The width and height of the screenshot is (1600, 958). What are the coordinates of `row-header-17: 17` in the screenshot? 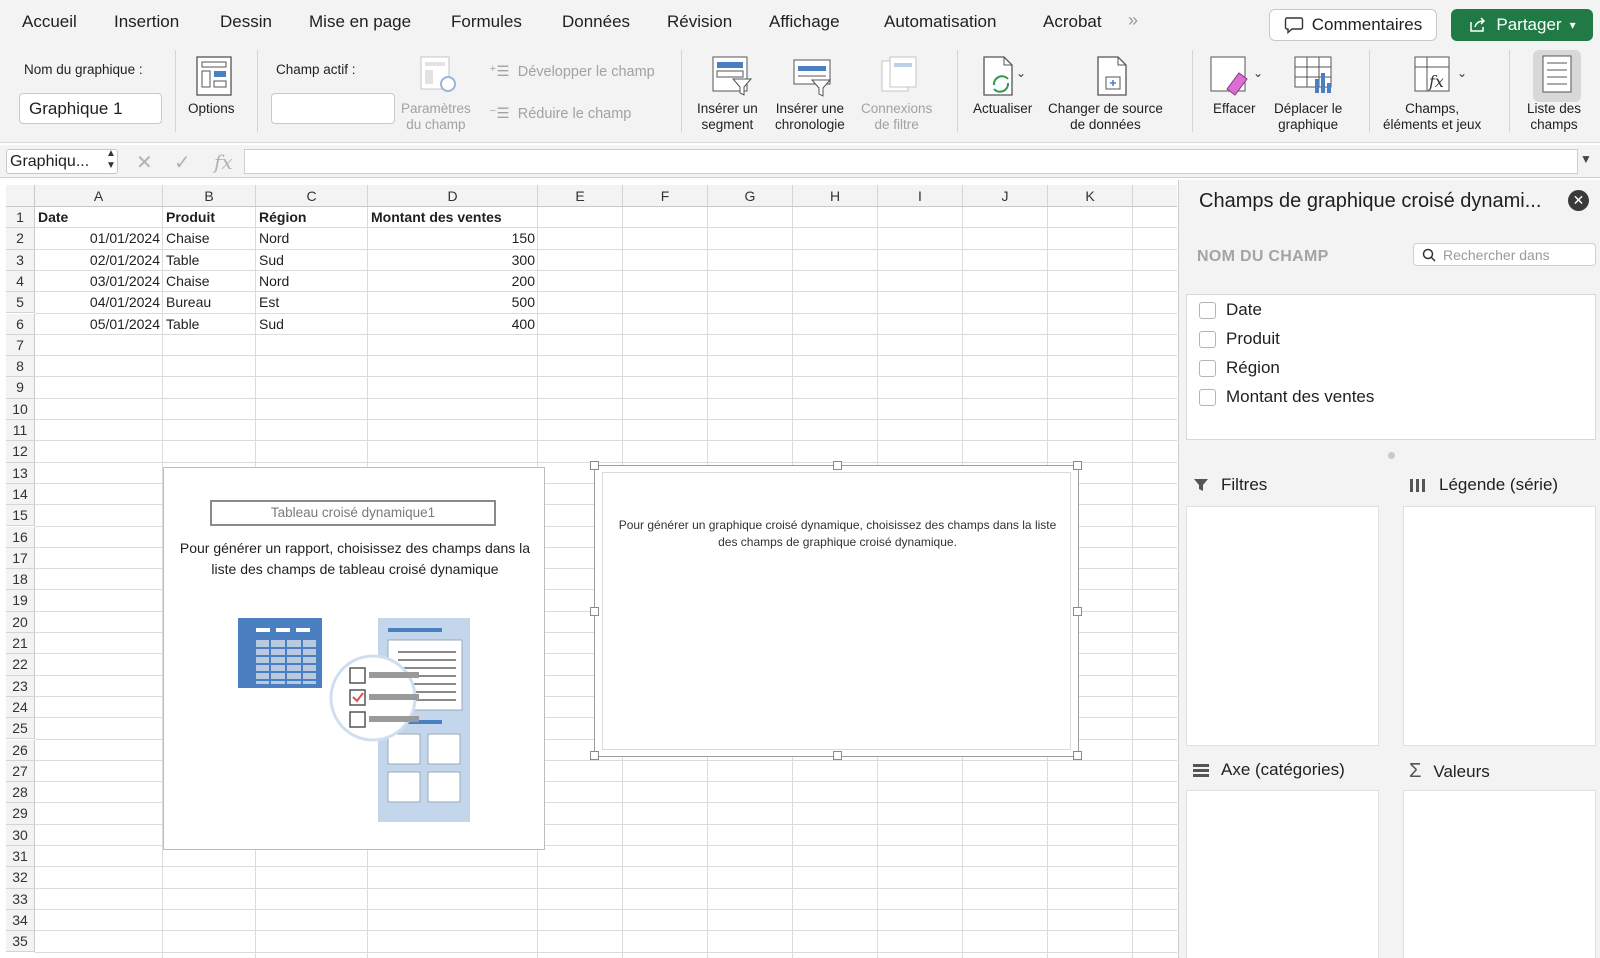 It's located at (20, 558).